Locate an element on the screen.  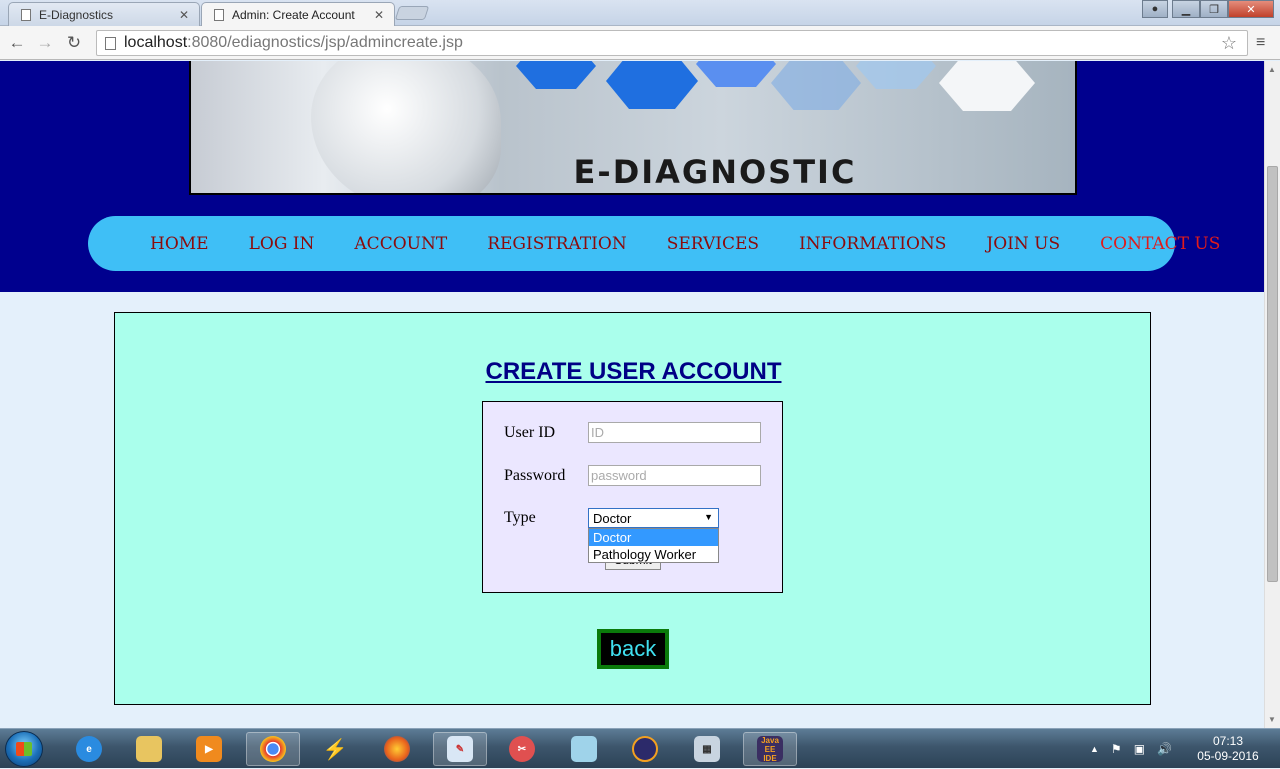
start-button is located at coordinates (24, 749).